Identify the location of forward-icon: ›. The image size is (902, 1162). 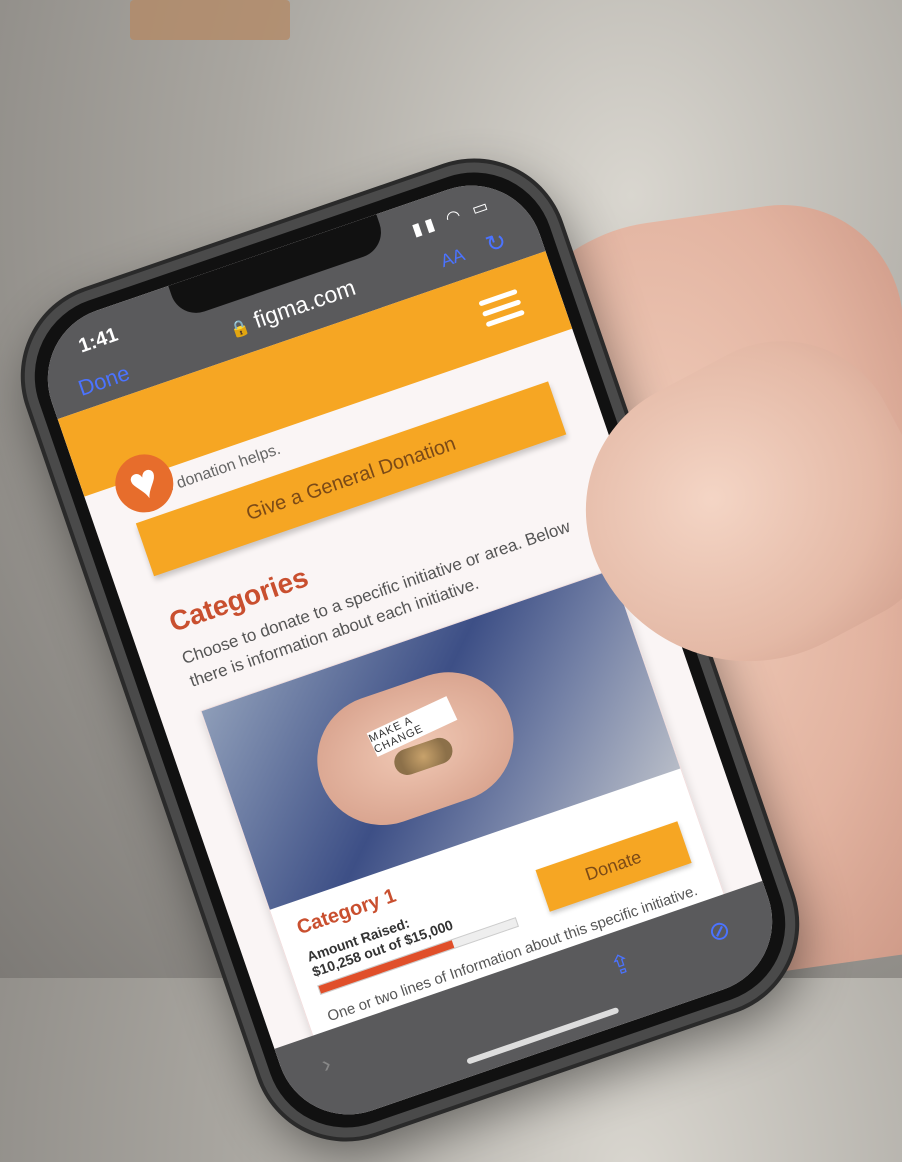
(326, 1064).